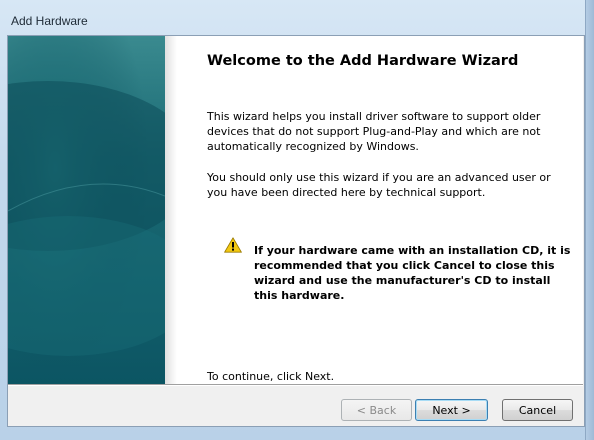 The image size is (594, 440). What do you see at coordinates (271, 376) in the screenshot?
I see `continue-instruction: To continue, click Next.` at bounding box center [271, 376].